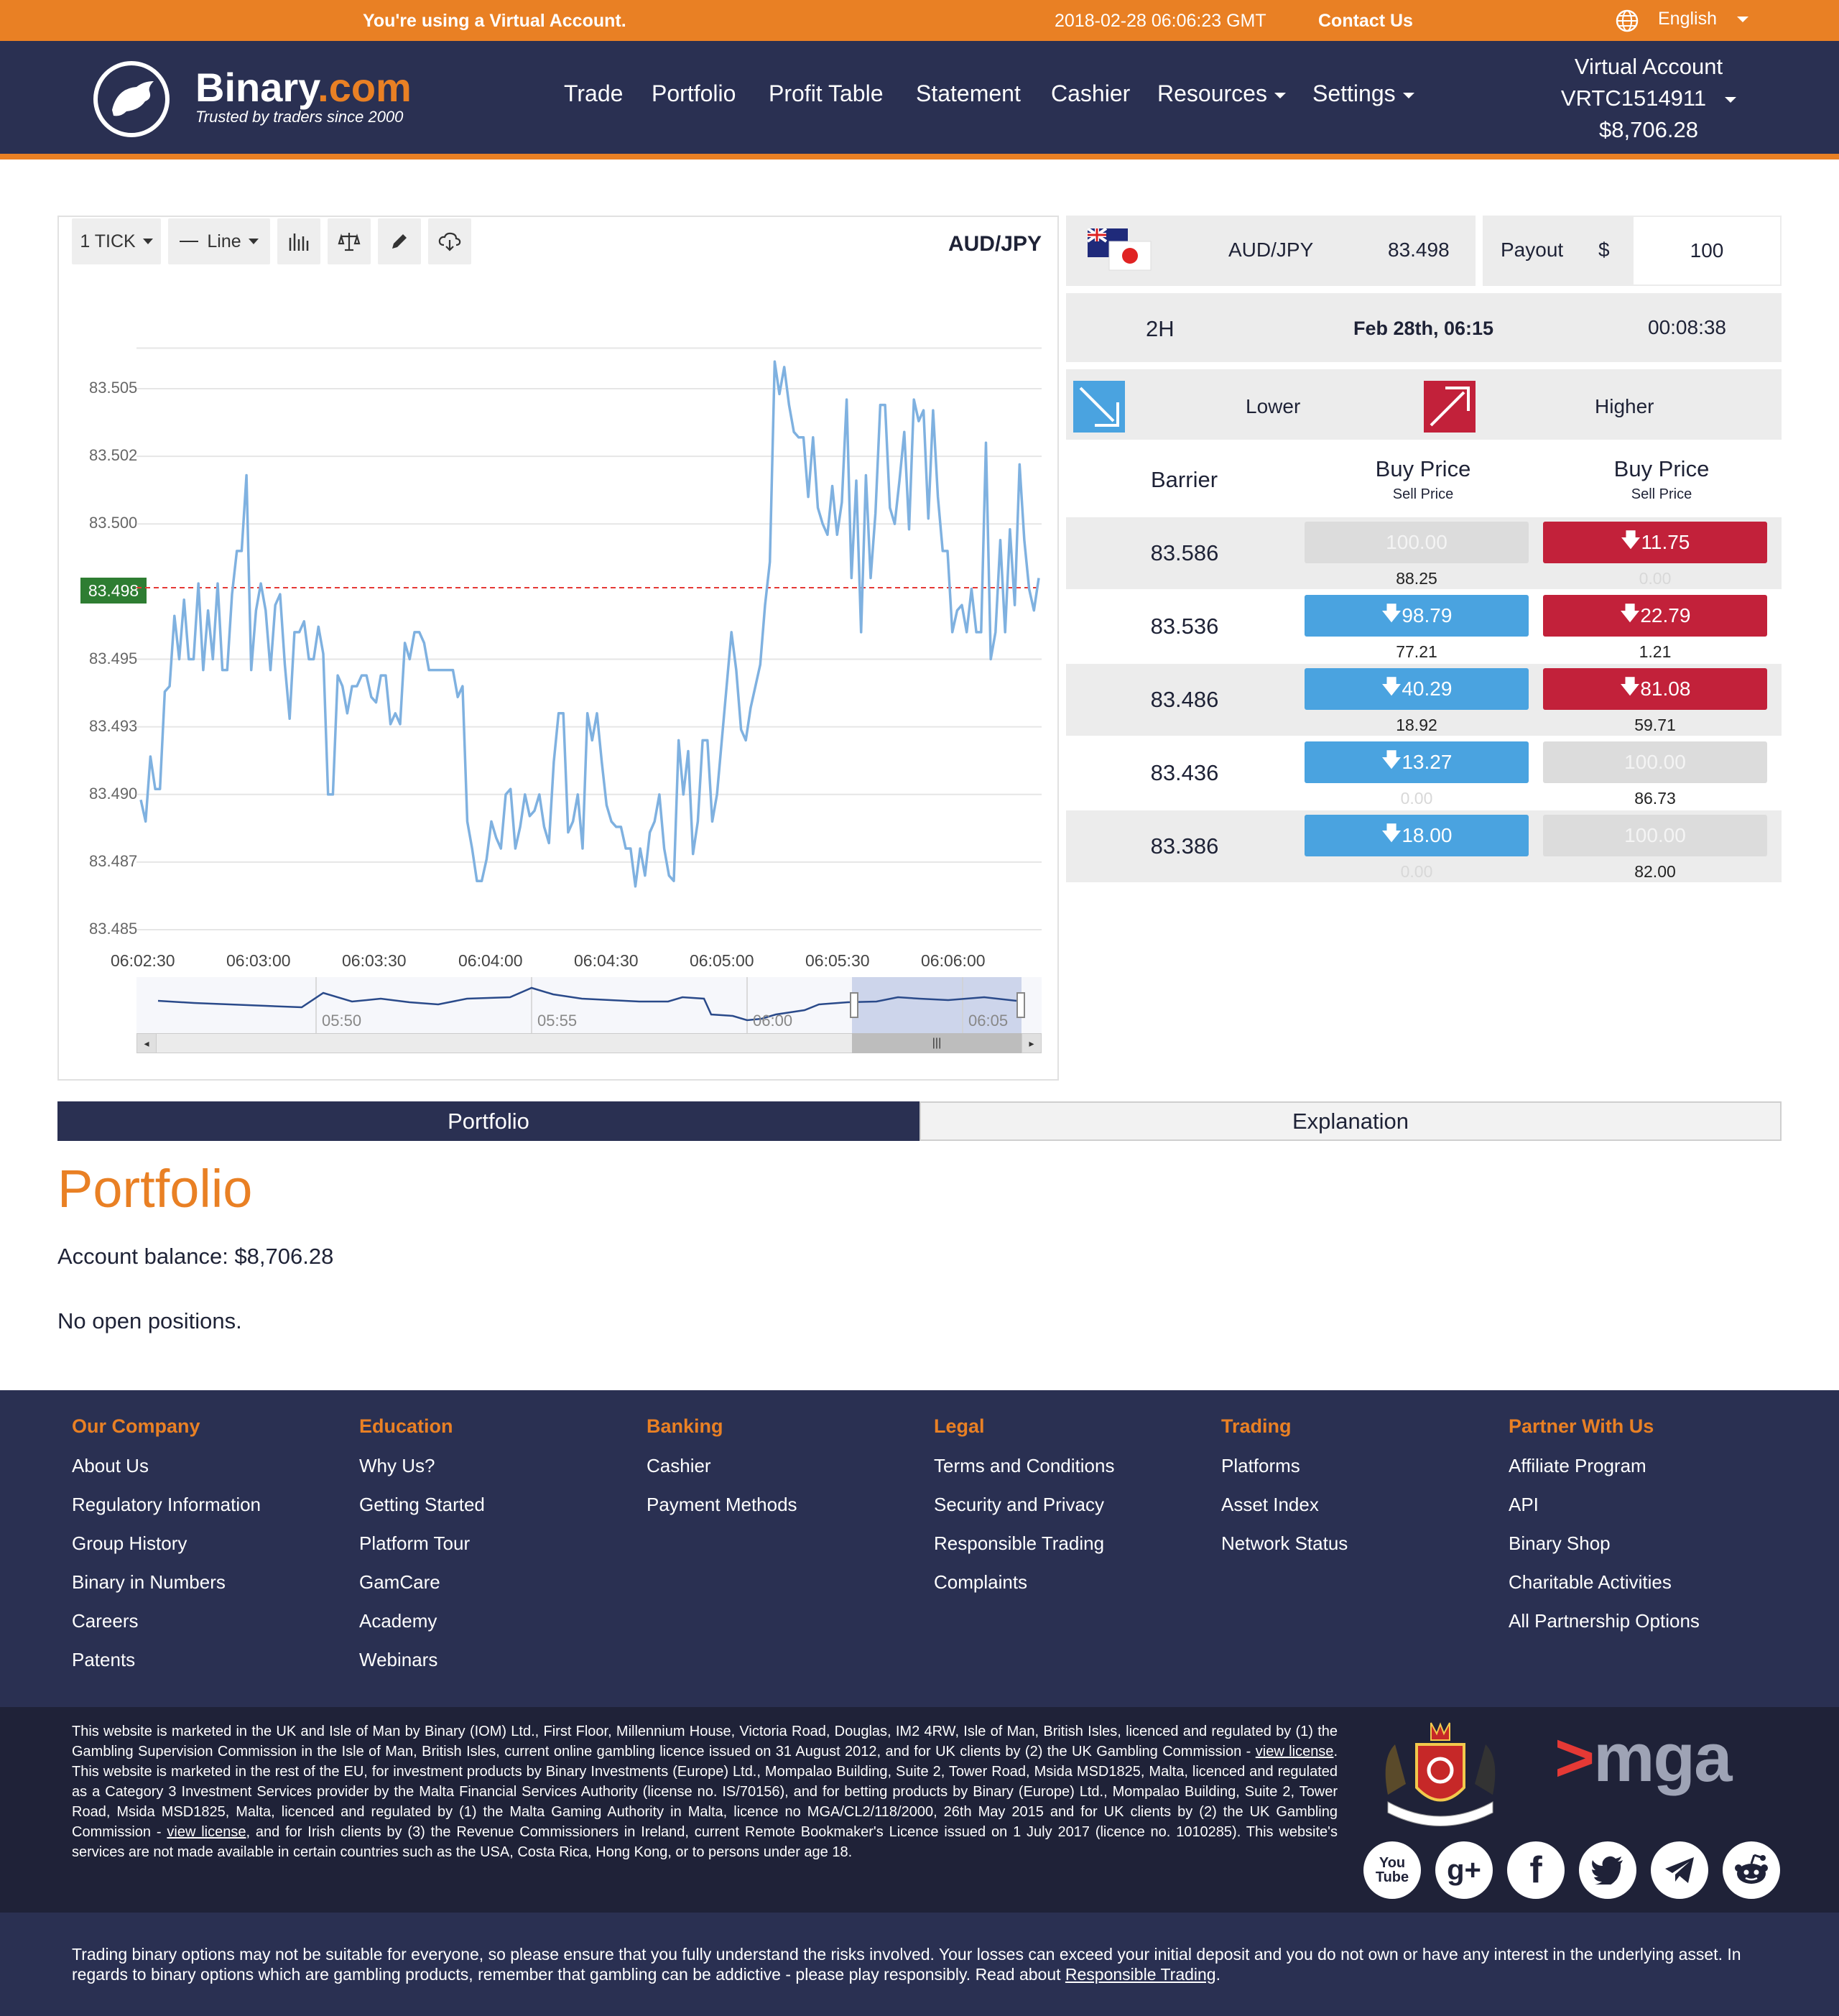 This screenshot has width=1839, height=2016. What do you see at coordinates (196, 1256) in the screenshot?
I see `portfolio-balance: Account balance: $8,706.28` at bounding box center [196, 1256].